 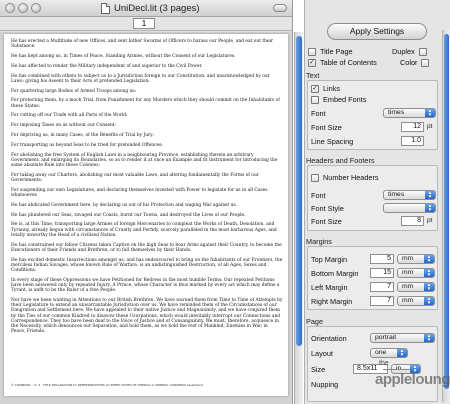 I want to click on right-margin-label: Right Margin, so click(x=332, y=301).